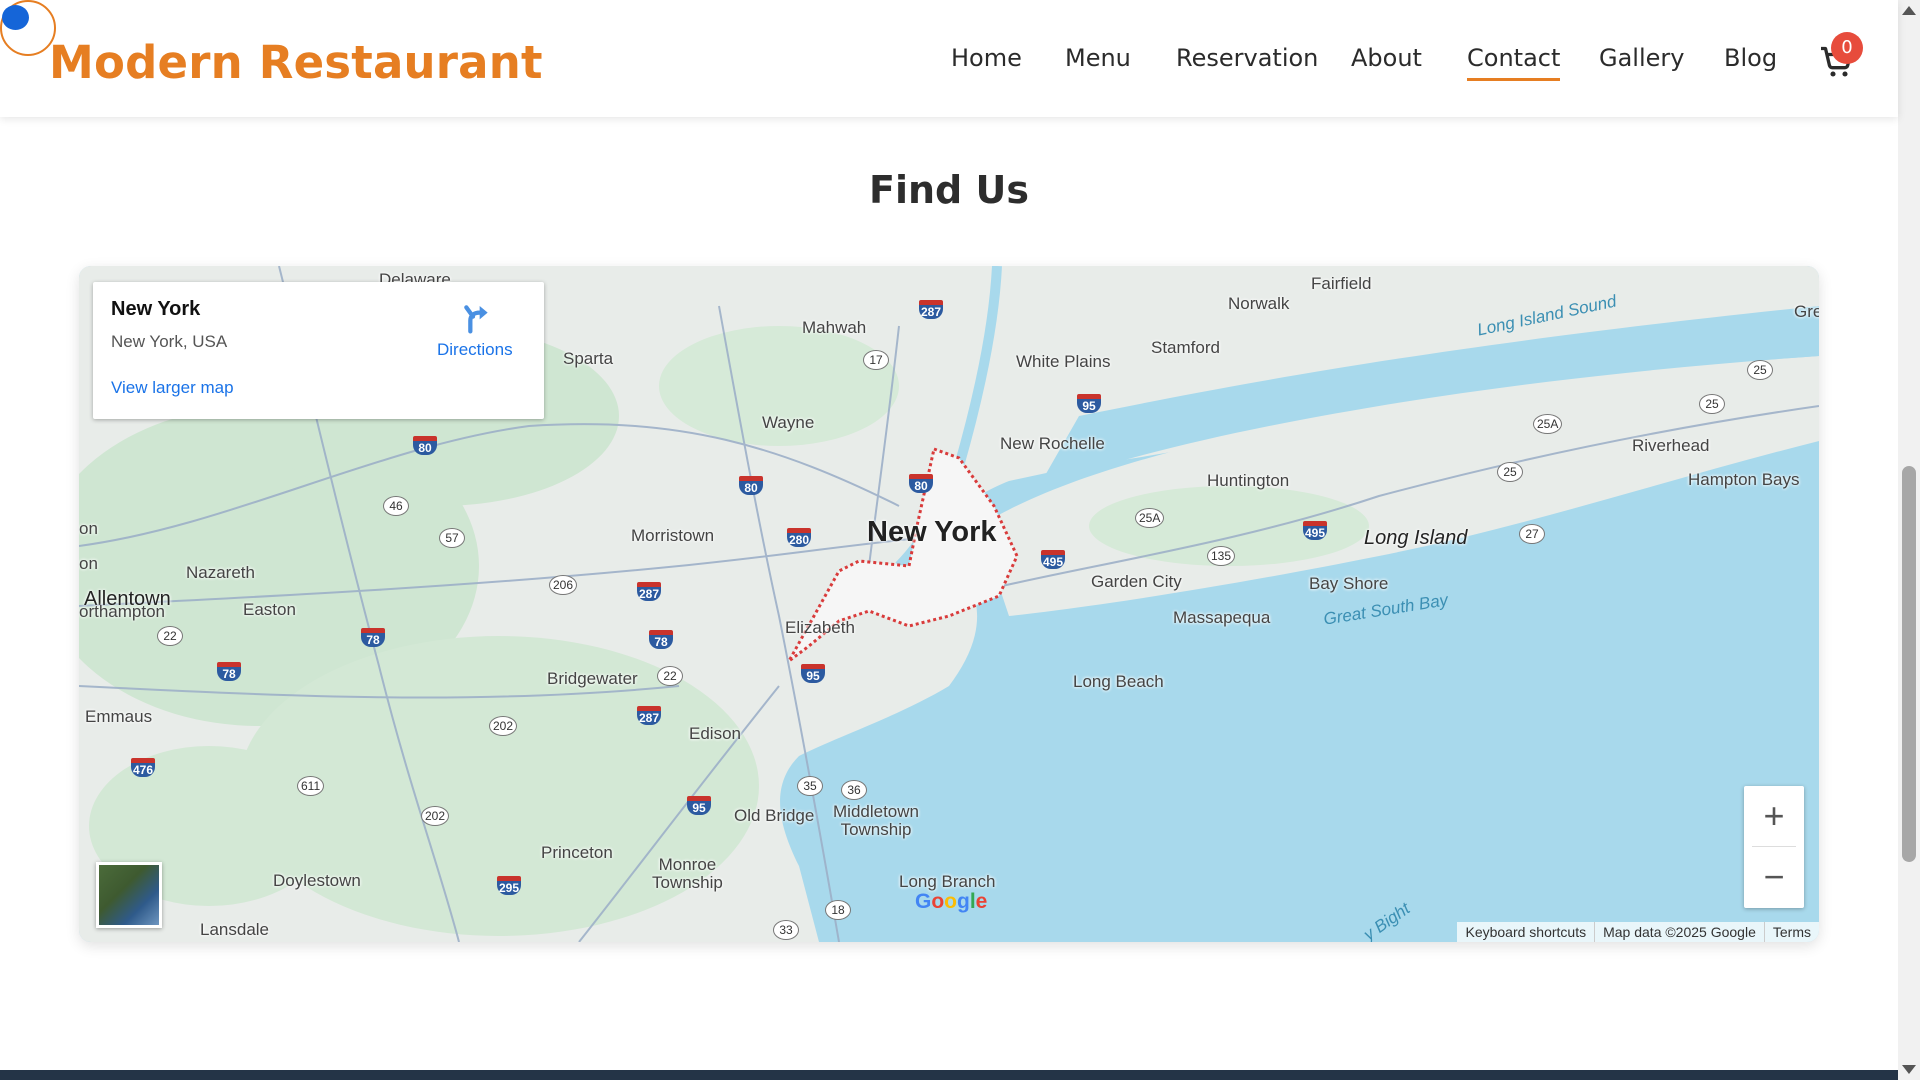  I want to click on map-label-edge-on-2: on, so click(88, 563).